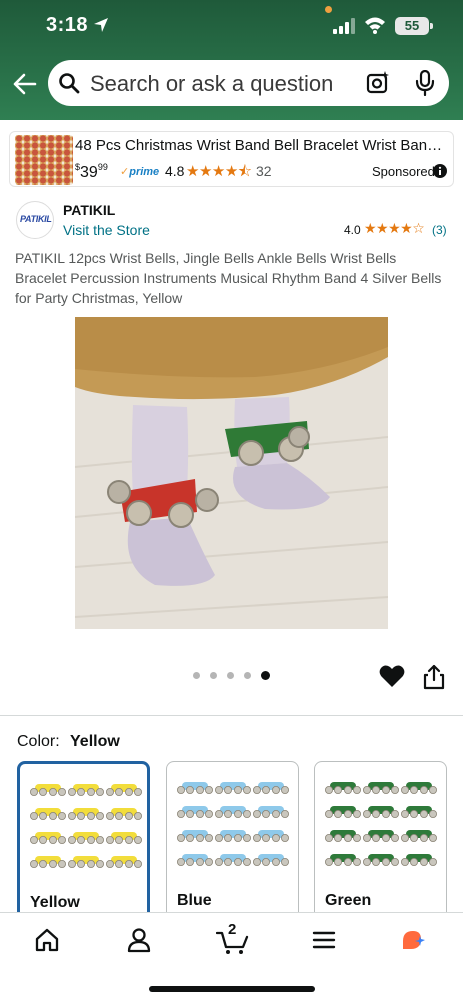  I want to click on home-icon, so click(47, 940).